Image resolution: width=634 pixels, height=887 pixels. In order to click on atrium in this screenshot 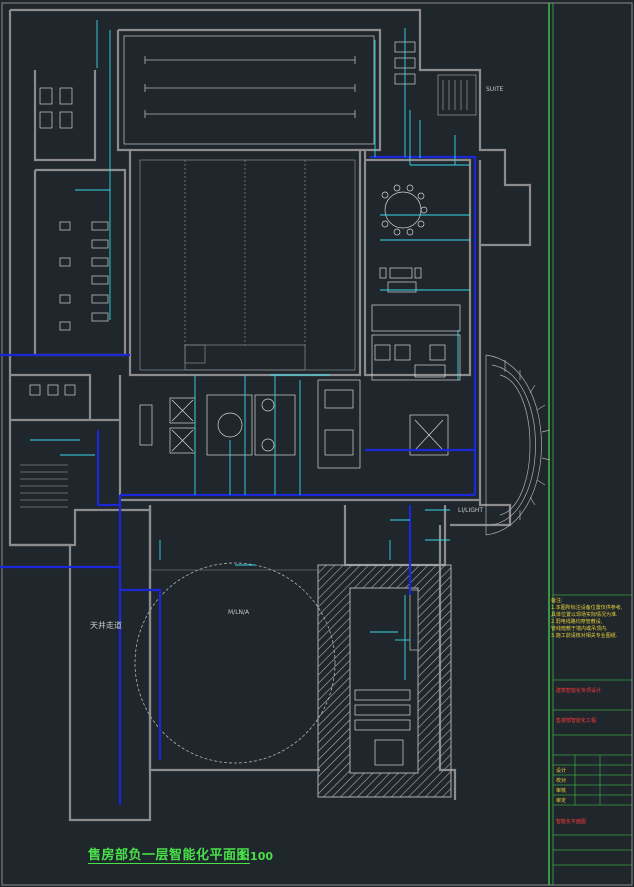, I will do `click(247, 265)`.